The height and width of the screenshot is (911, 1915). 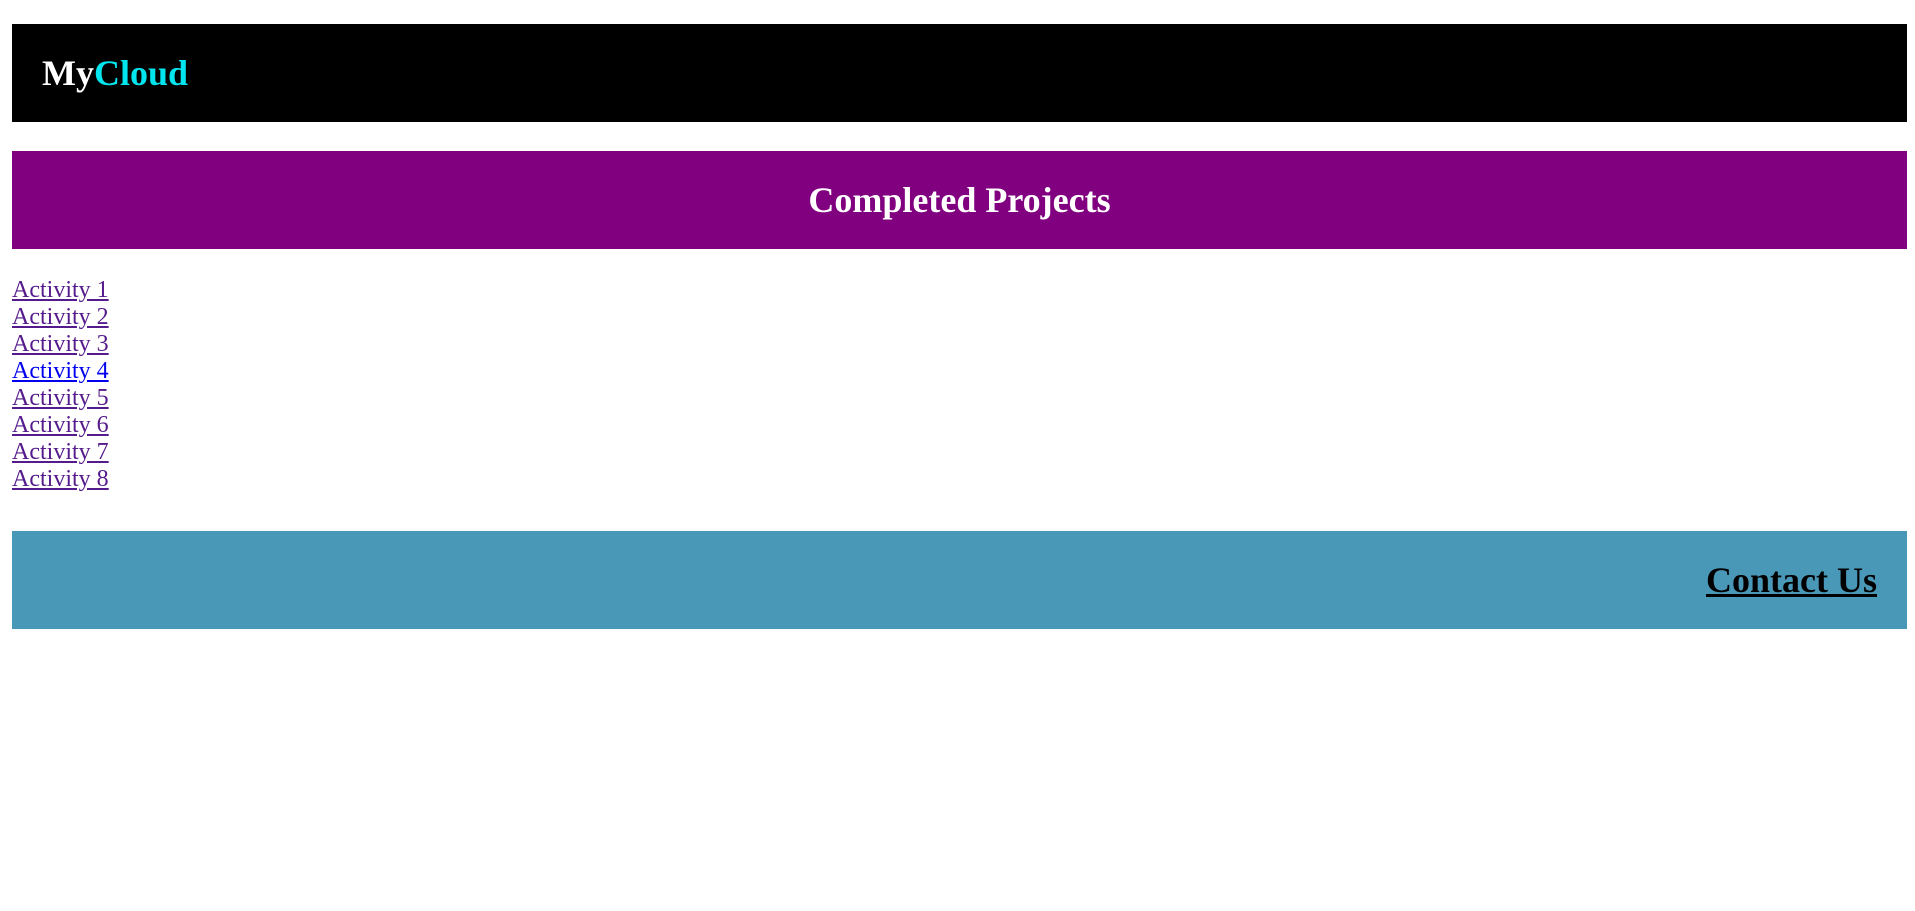 I want to click on activity-link-8: Activity 8, so click(x=60, y=479).